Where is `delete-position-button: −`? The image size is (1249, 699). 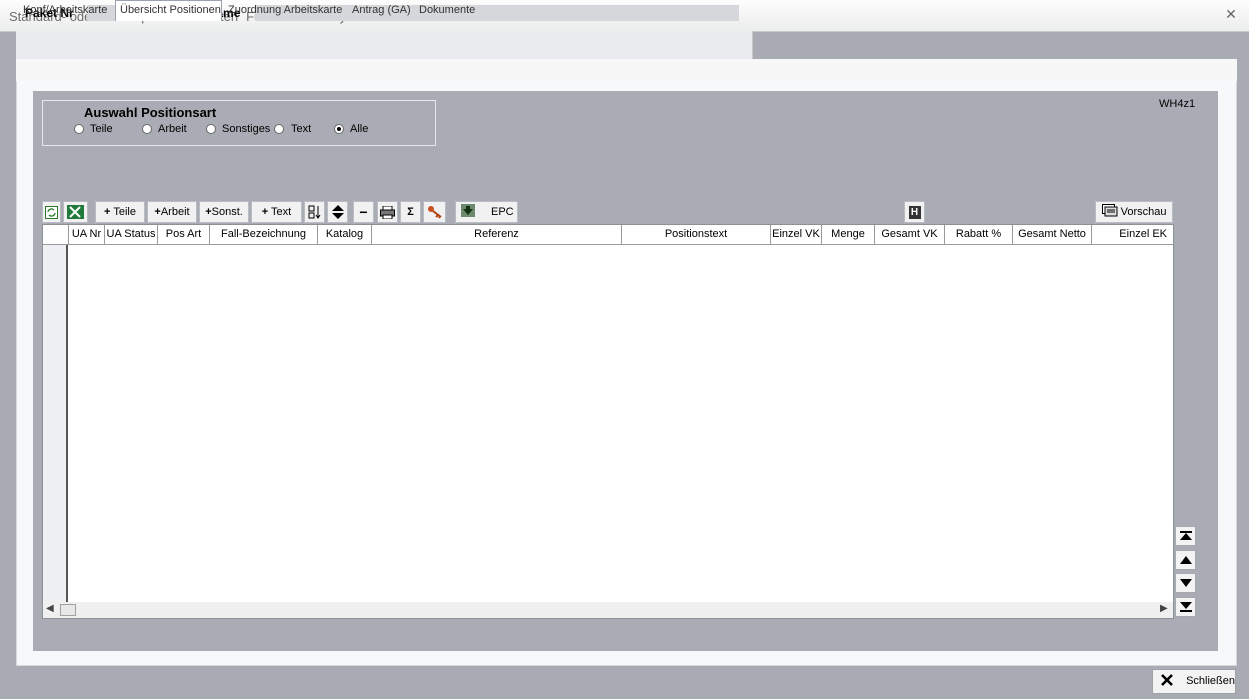 delete-position-button: − is located at coordinates (363, 212).